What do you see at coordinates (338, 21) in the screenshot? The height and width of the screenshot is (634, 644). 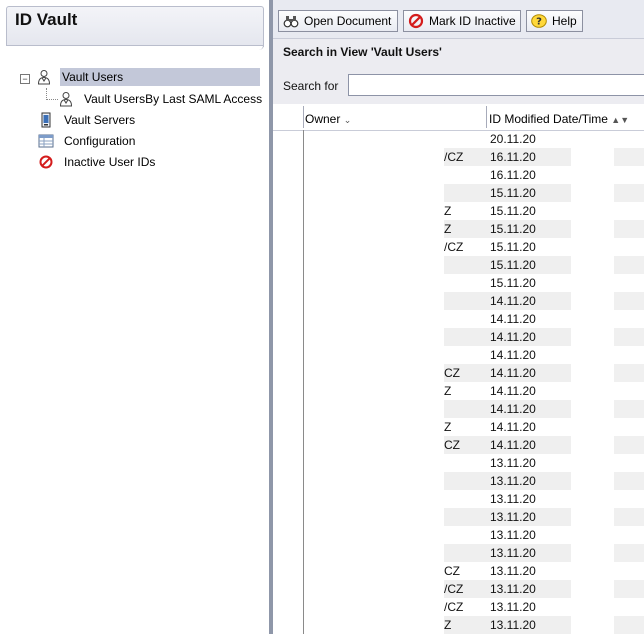 I see `open-document-button: Open Document` at bounding box center [338, 21].